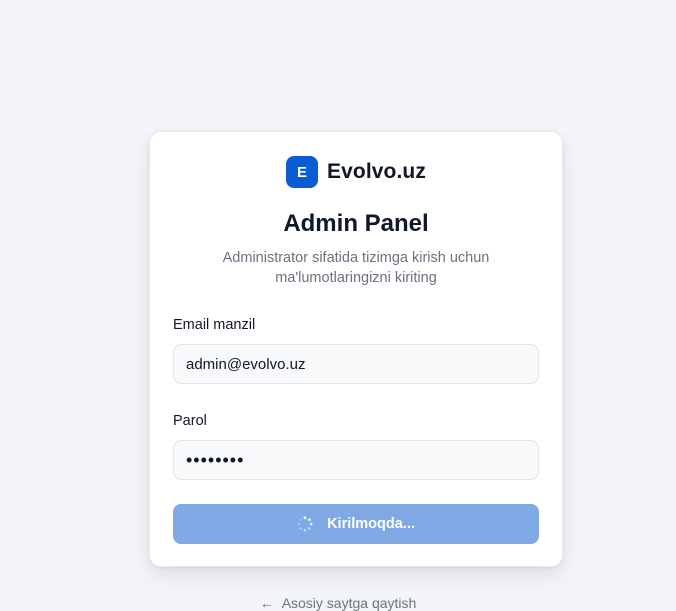 The image size is (676, 611). Describe the element at coordinates (376, 171) in the screenshot. I see `brand-name: Evolvo.uz` at that location.